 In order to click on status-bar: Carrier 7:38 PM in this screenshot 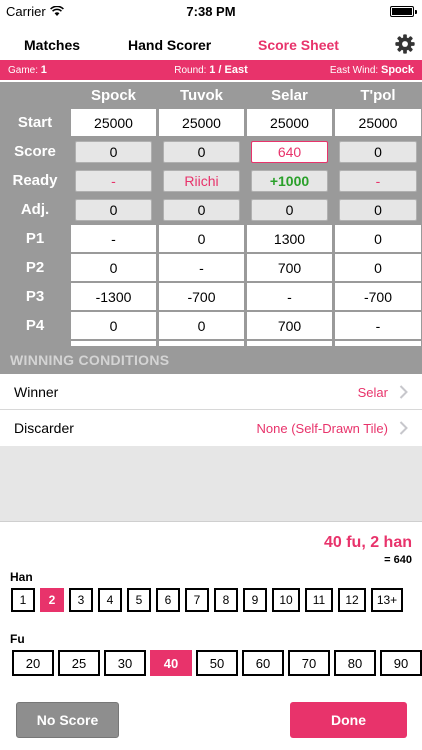, I will do `click(211, 11)`.